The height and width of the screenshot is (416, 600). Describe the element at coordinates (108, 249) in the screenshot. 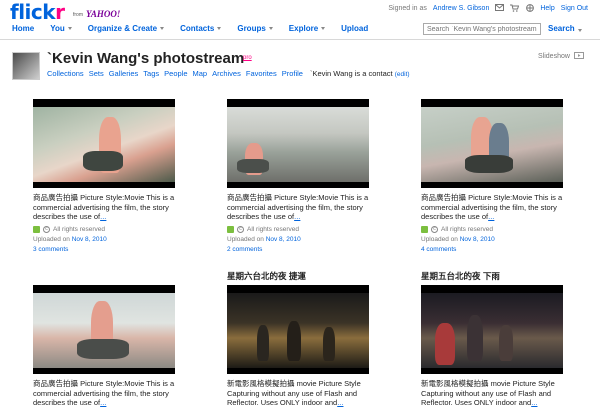

I see `comments-link: 3 comments` at that location.